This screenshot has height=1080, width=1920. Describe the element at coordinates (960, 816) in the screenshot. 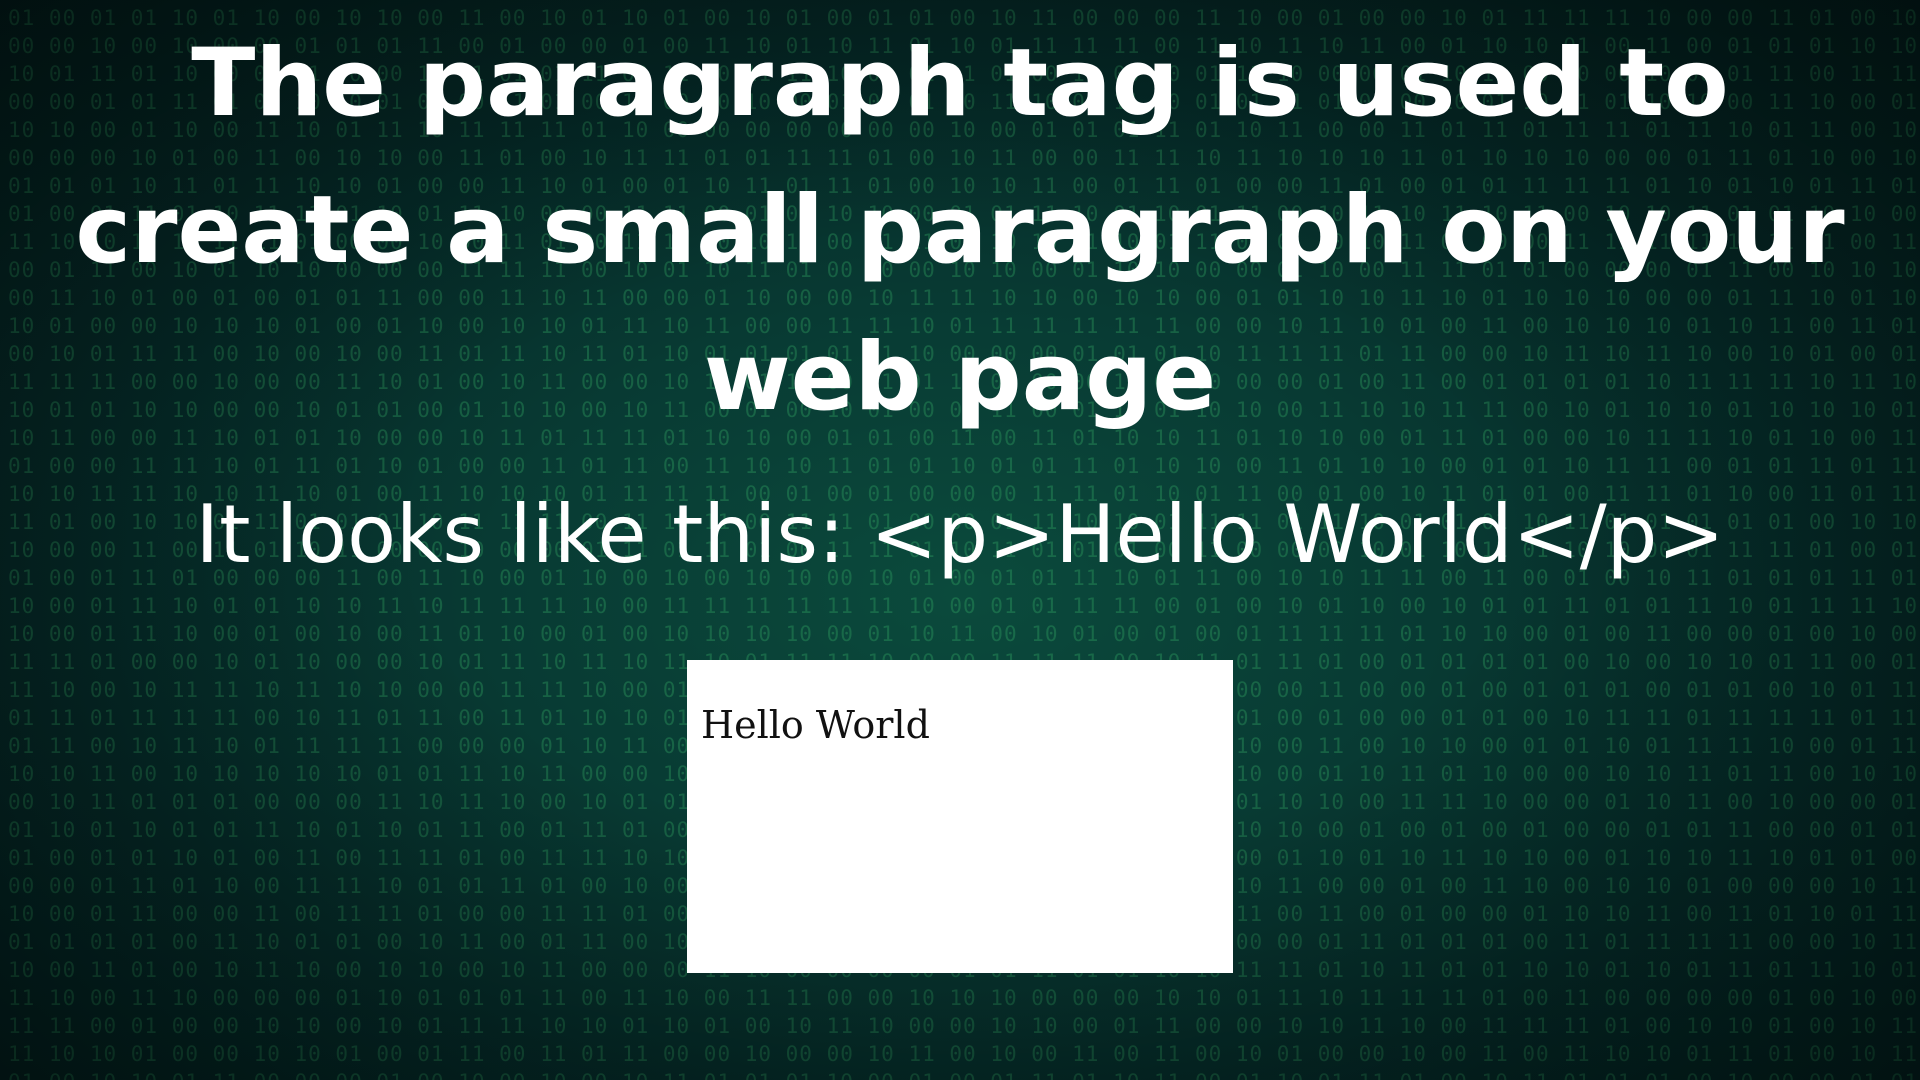

I see `rendered-preview-panel: Hello World` at that location.